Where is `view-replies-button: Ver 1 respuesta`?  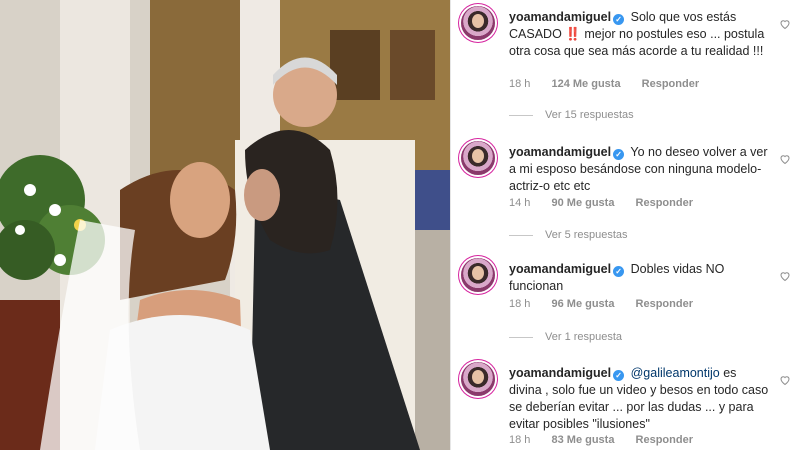
view-replies-button: Ver 1 respuesta is located at coordinates (565, 337).